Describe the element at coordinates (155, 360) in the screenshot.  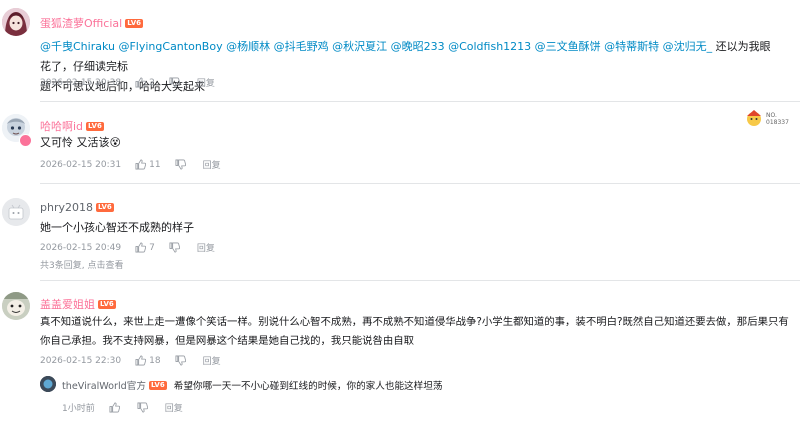
I see `like-count: 18` at that location.